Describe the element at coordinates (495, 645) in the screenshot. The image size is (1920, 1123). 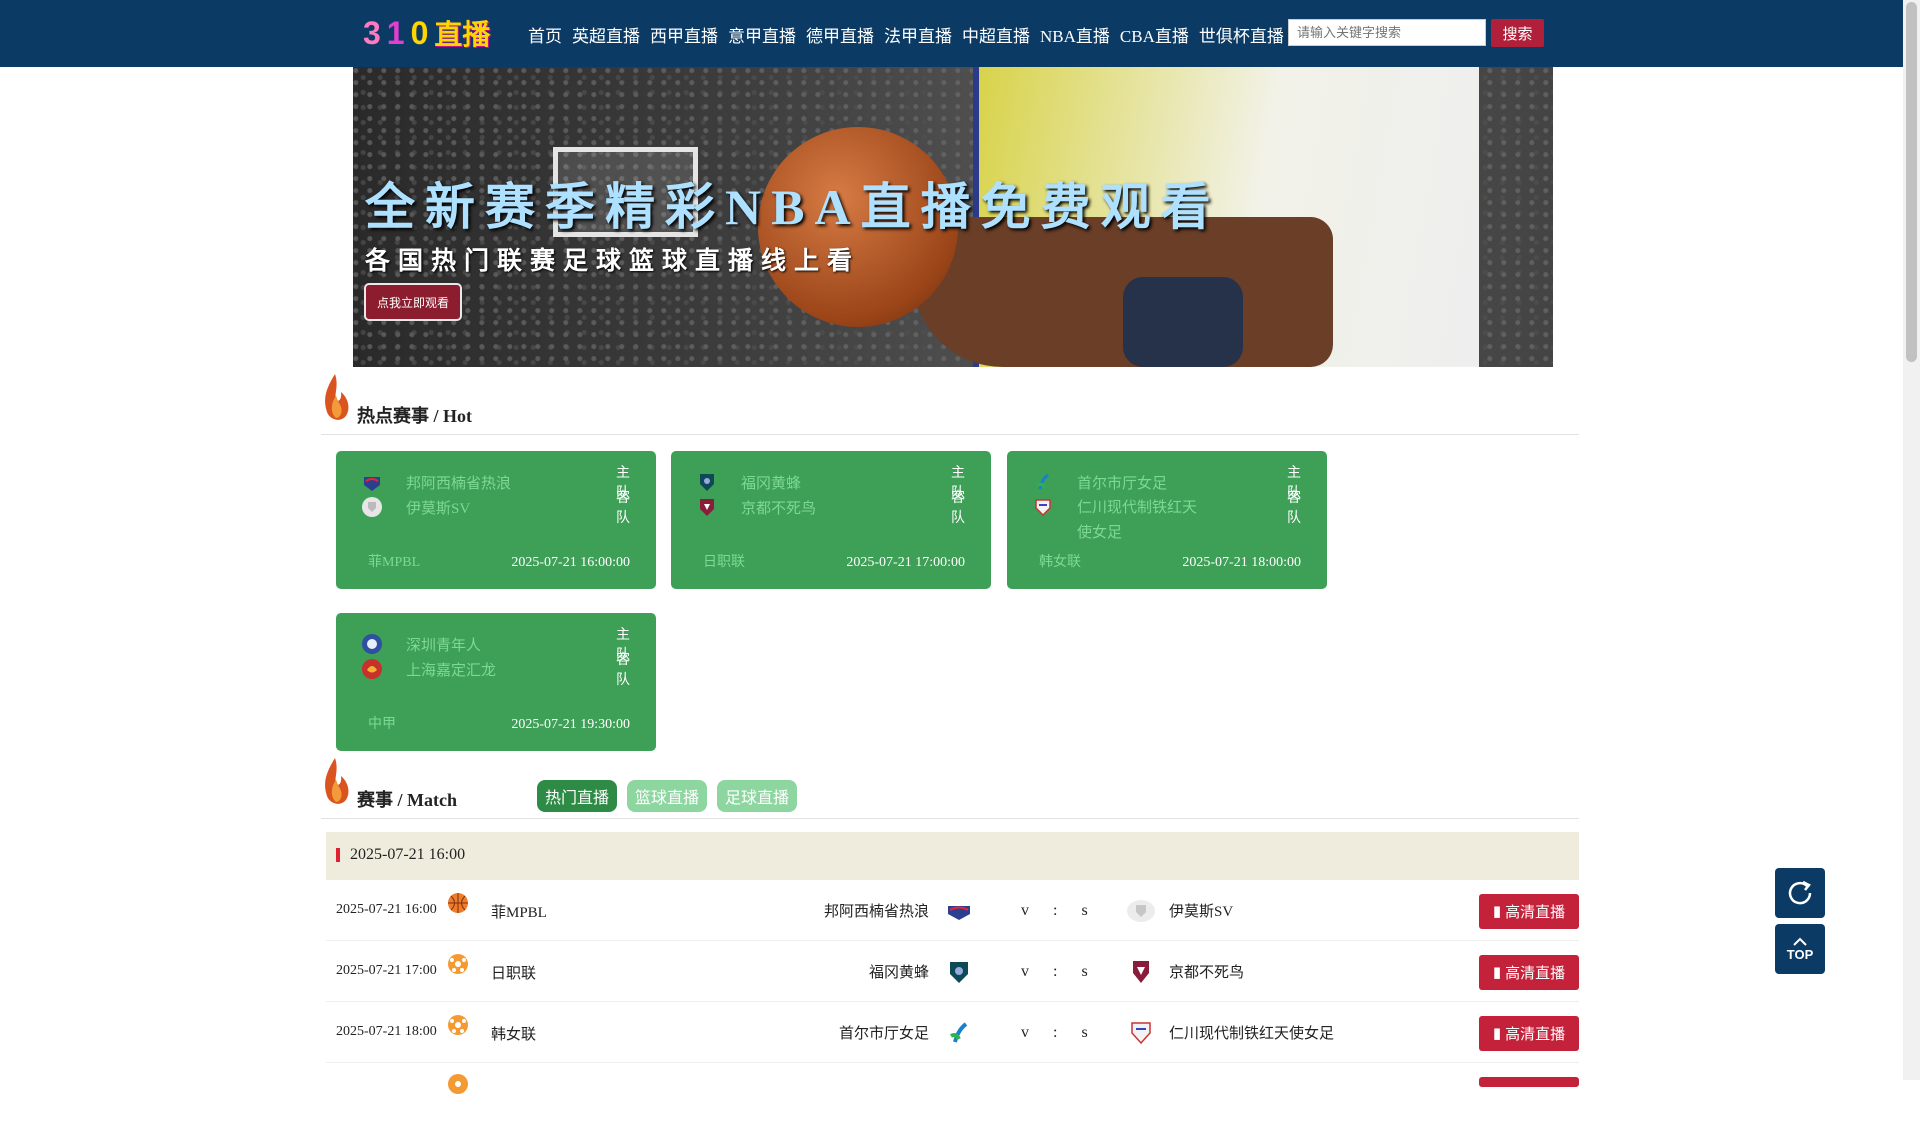
I see `home-team-row: 深圳青年人 主队` at that location.